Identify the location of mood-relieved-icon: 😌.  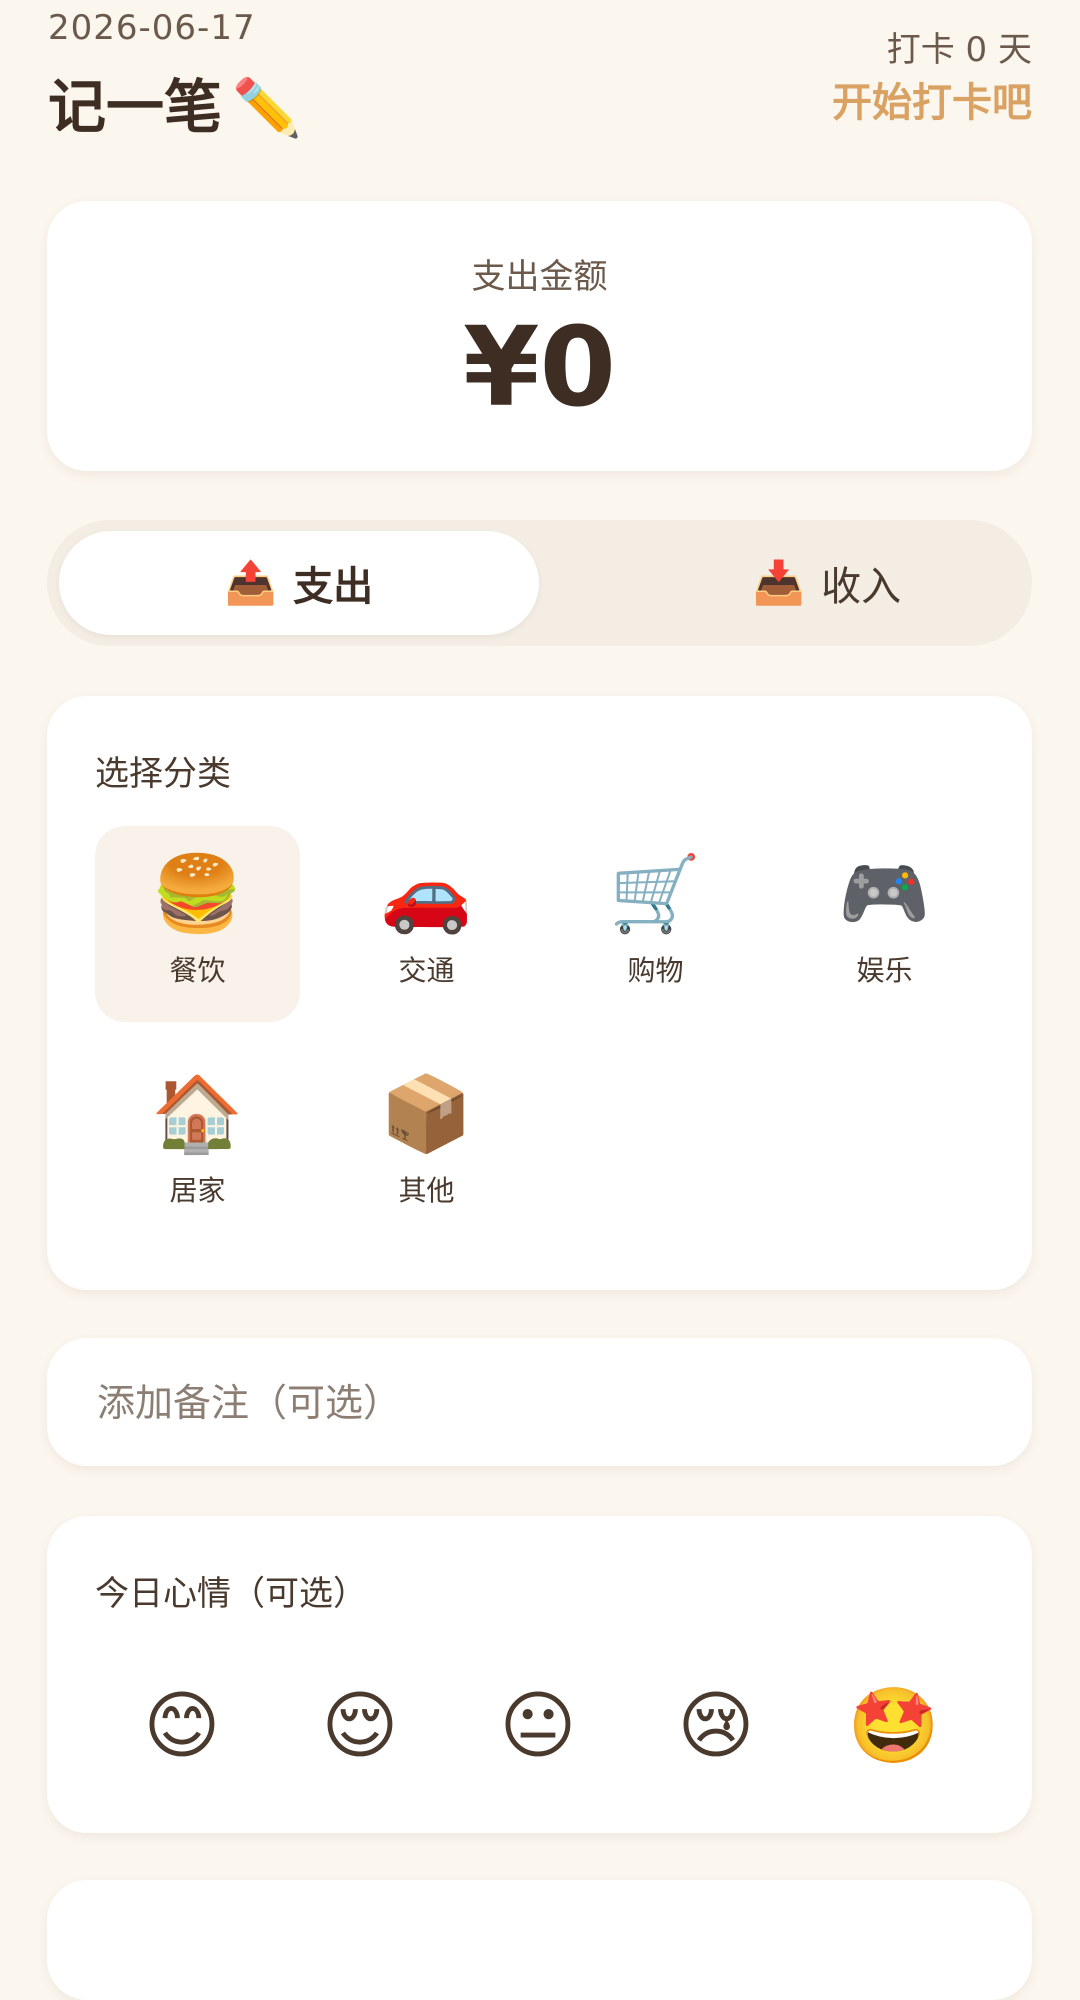
(360, 1726).